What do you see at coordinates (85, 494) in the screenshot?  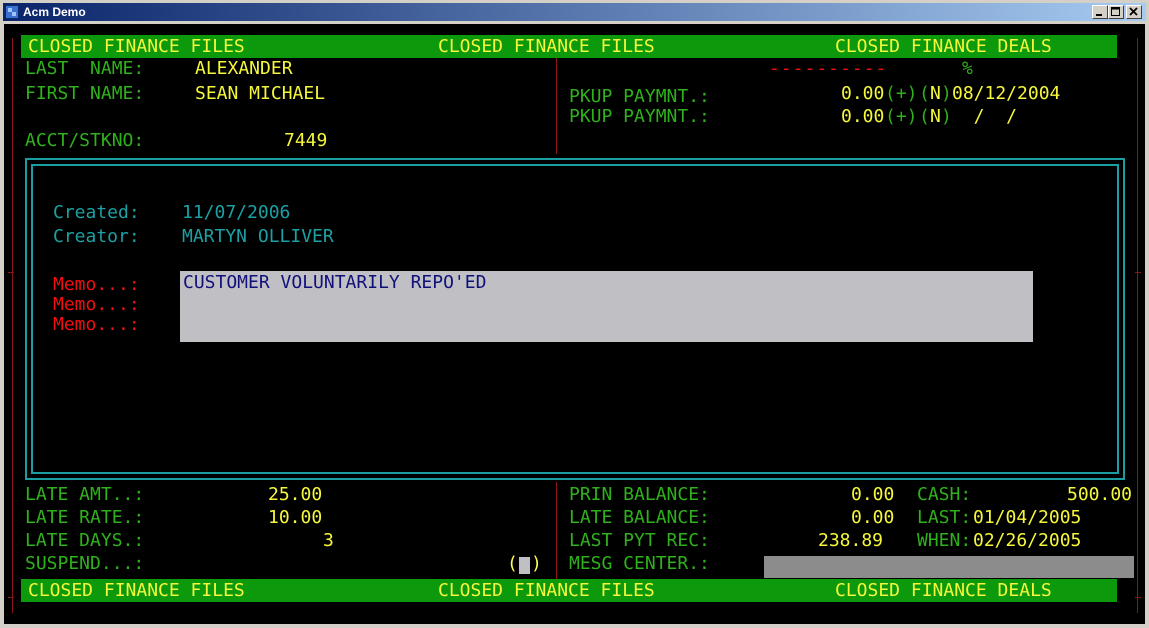 I see `late-amt-label: LATE AMT..:` at bounding box center [85, 494].